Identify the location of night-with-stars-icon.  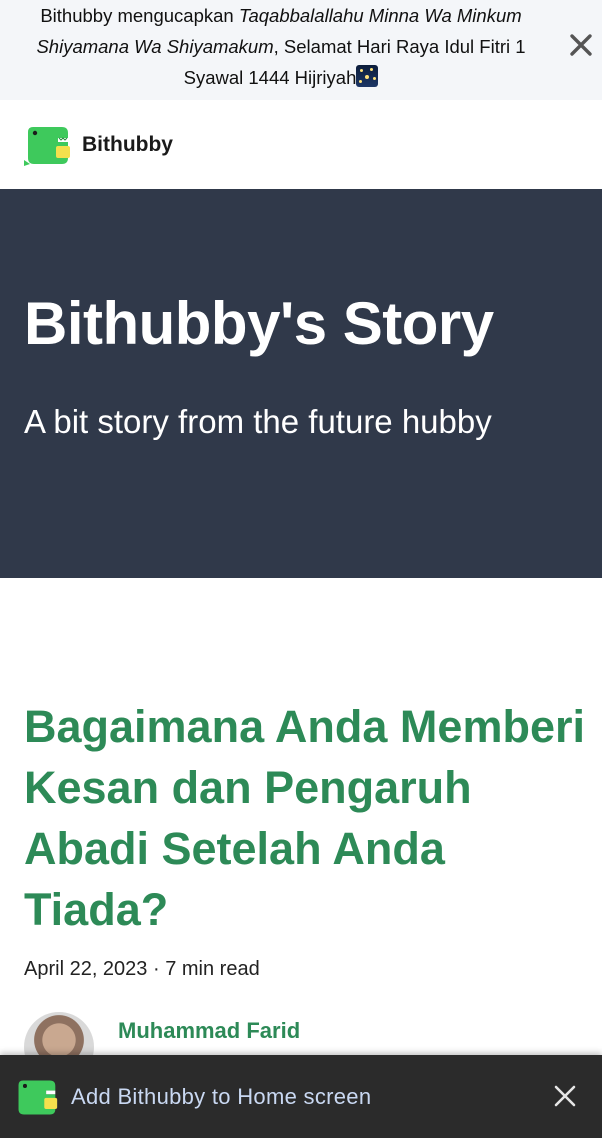
(367, 76).